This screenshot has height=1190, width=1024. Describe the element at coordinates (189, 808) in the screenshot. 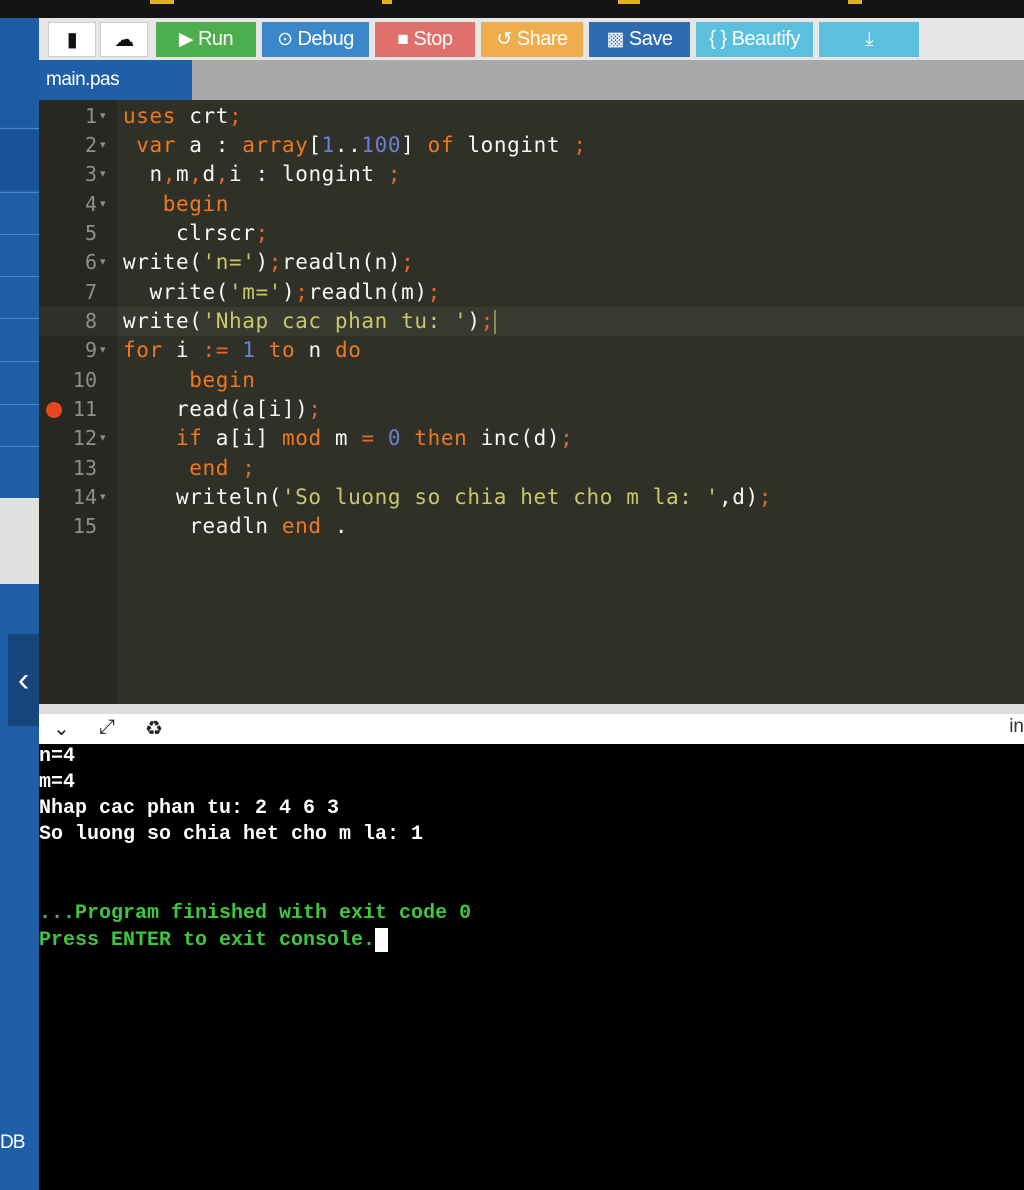

I see `console-line: Nhap cac phan tu: 2 4 6 3` at that location.